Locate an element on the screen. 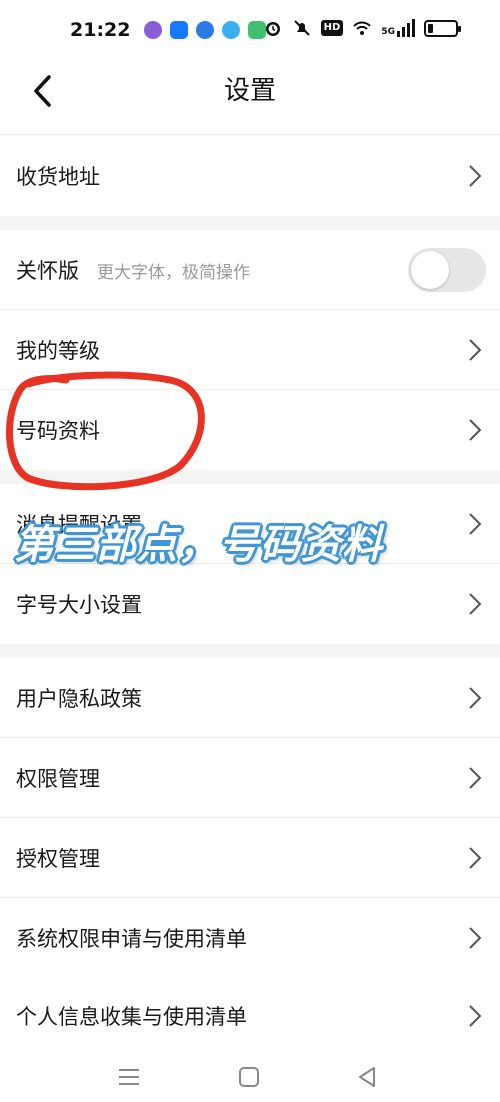 Image resolution: width=500 pixels, height=1102 pixels. signal-icon: 5G is located at coordinates (398, 28).